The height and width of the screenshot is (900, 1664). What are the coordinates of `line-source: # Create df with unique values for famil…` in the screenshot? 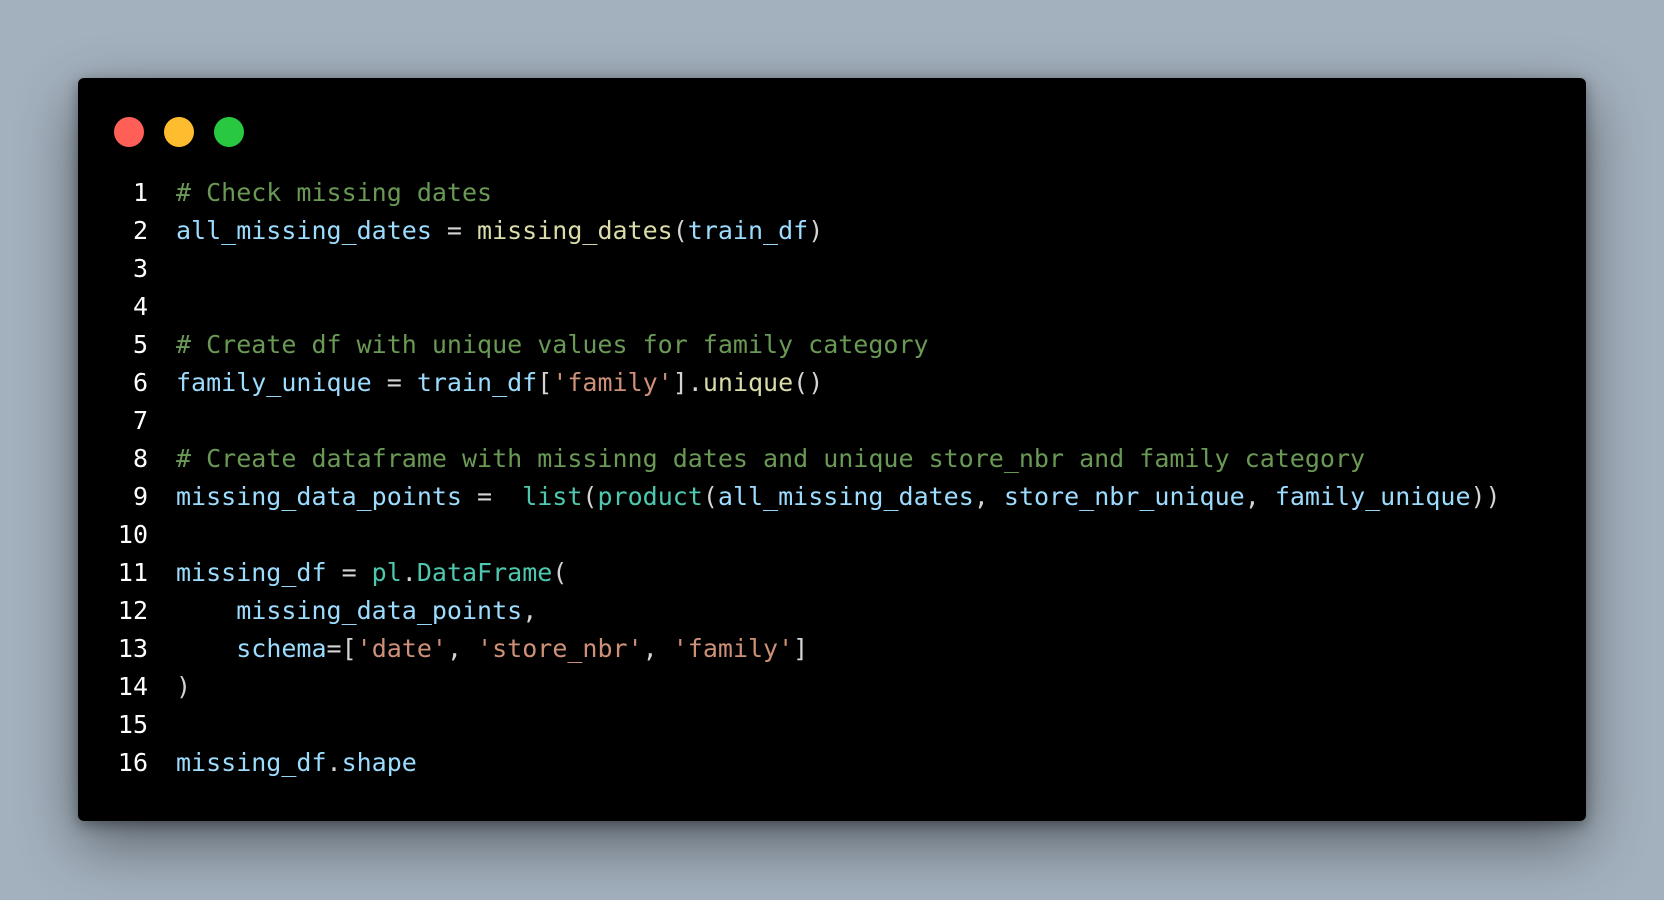 It's located at (552, 345).